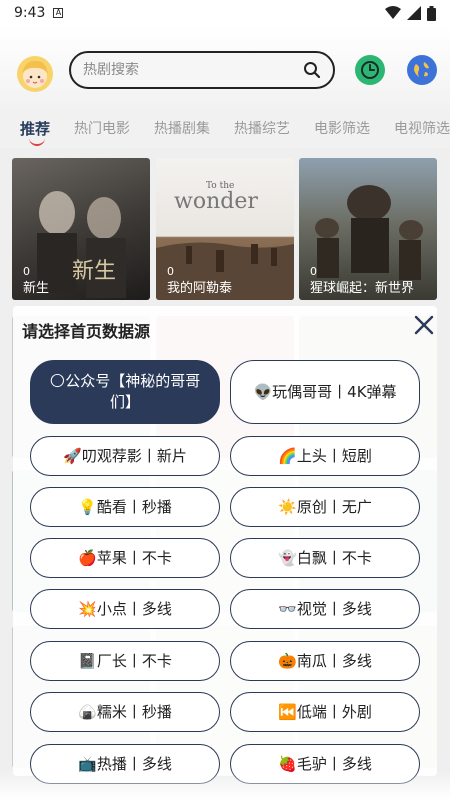 This screenshot has height=800, width=450. I want to click on avatar-face-icon, so click(35, 74).